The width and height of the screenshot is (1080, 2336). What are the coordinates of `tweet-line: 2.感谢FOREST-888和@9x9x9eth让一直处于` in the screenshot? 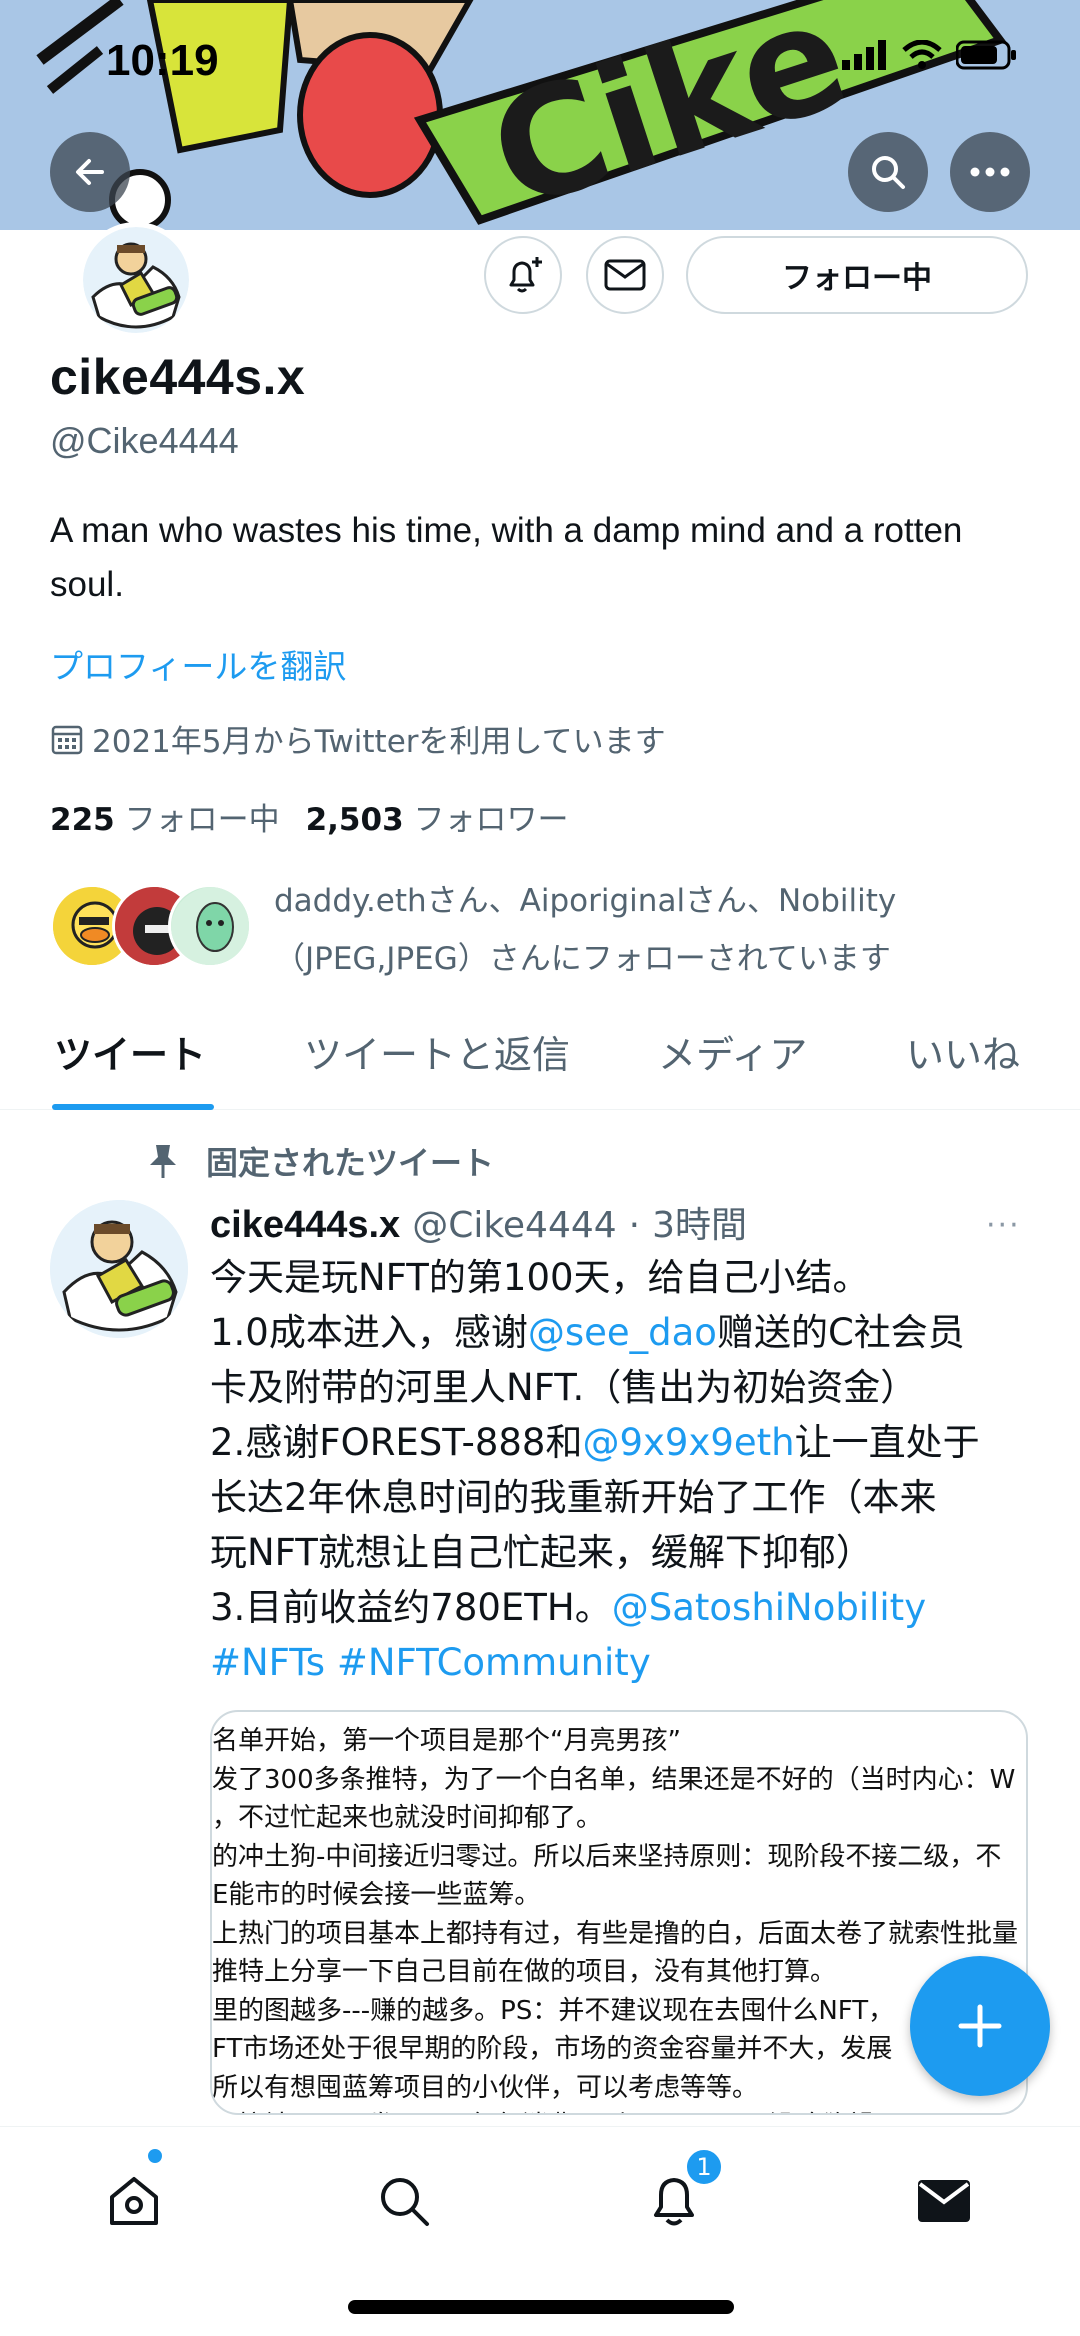 It's located at (630, 1442).